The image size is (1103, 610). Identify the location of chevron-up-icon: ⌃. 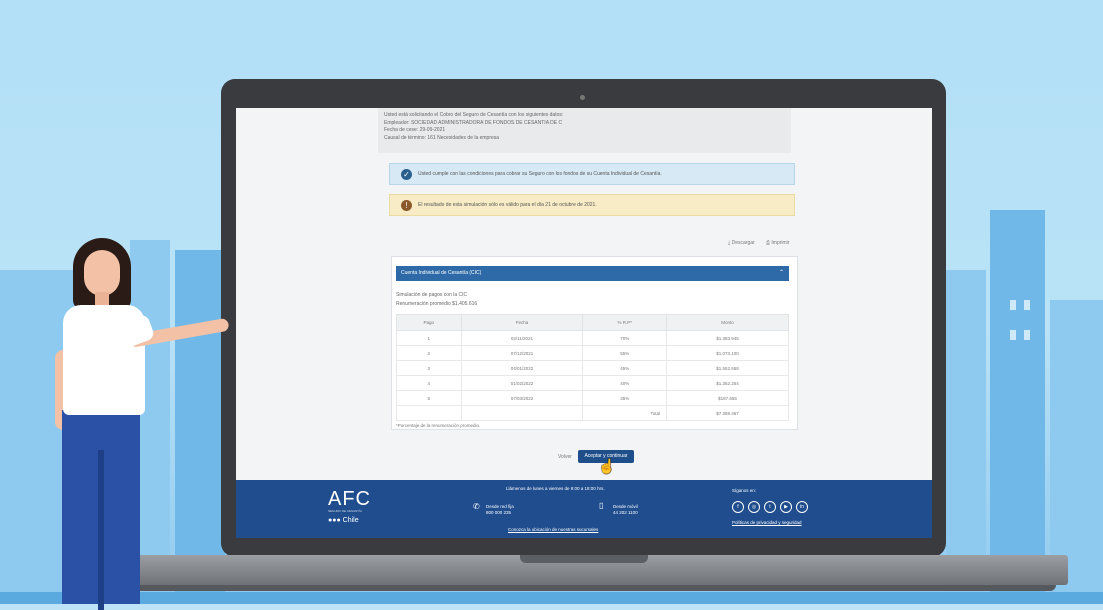
(781, 273).